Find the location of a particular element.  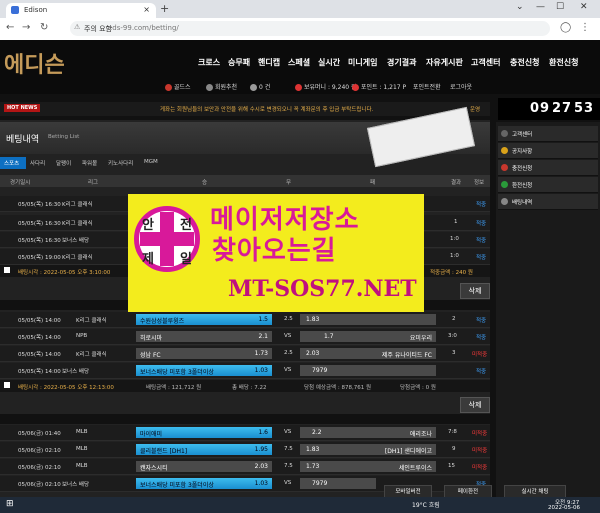

nav-cross: 크로스 is located at coordinates (209, 62).